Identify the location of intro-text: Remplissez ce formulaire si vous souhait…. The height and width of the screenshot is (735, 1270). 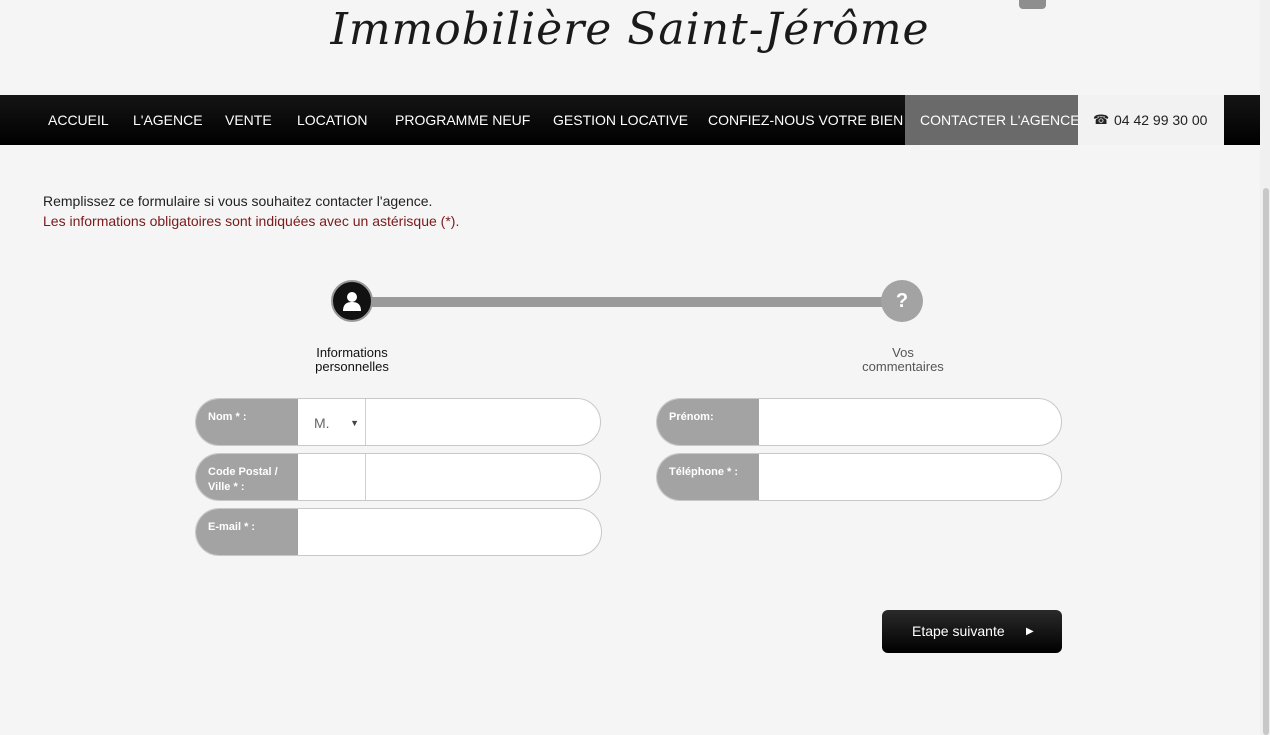
(251, 211).